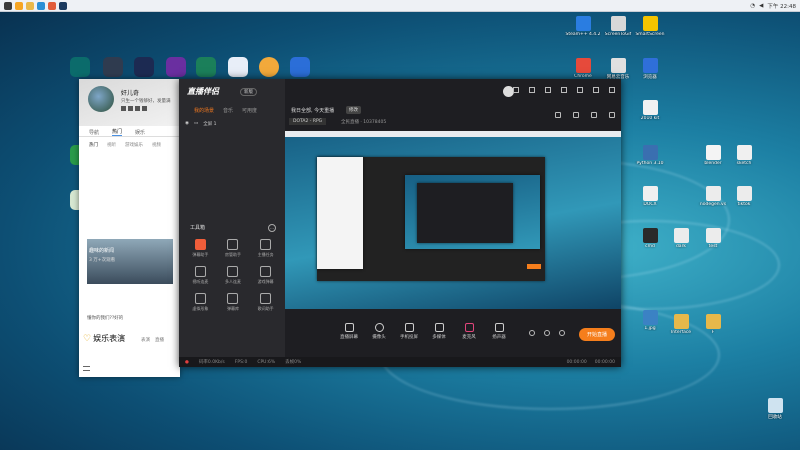  What do you see at coordinates (650, 196) in the screenshot?
I see `desktop-icon: DOCX` at bounding box center [650, 196].